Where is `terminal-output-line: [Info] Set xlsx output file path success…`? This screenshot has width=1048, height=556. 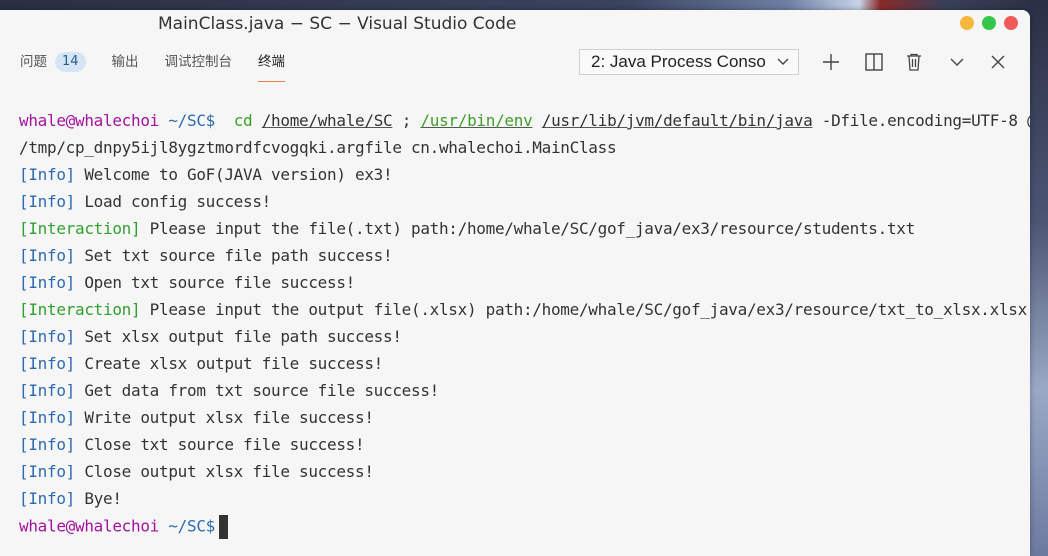 terminal-output-line: [Info] Set xlsx output file path success… is located at coordinates (210, 337).